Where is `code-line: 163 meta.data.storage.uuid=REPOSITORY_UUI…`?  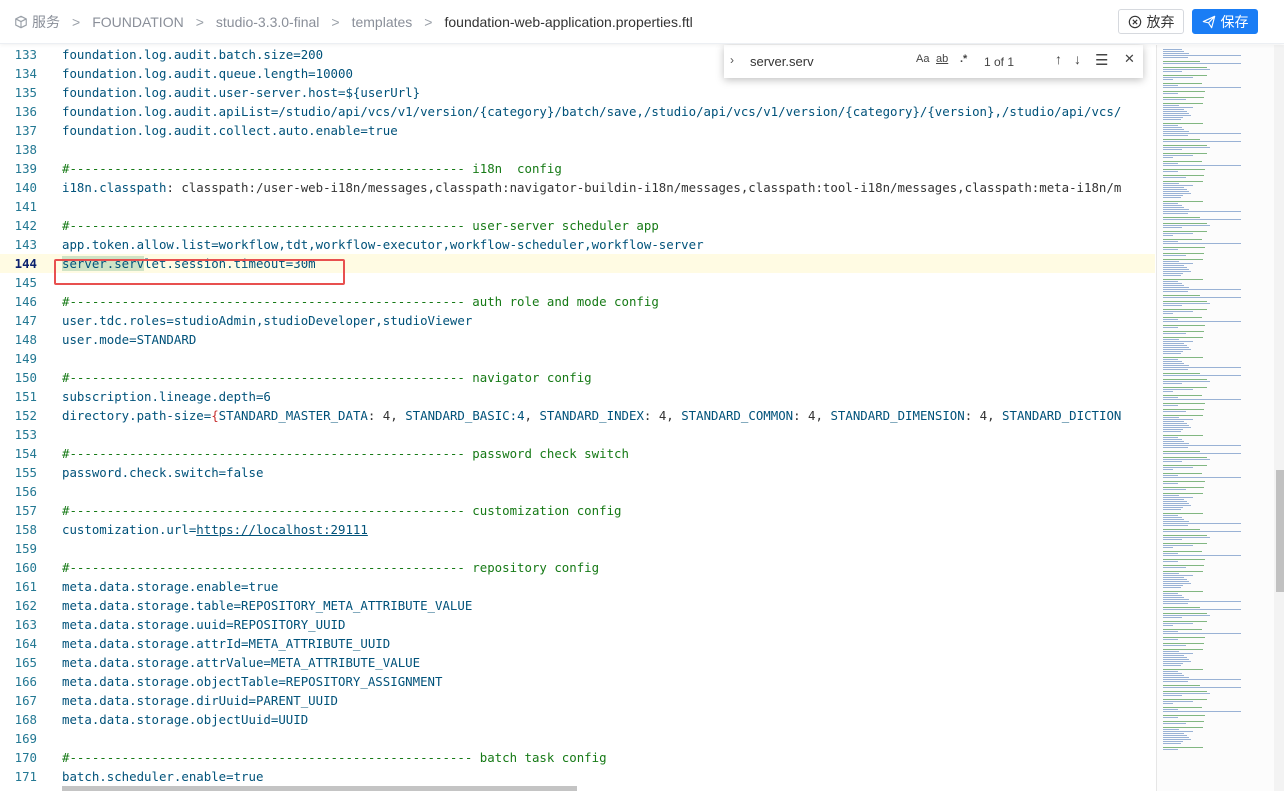
code-line: 163 meta.data.storage.uuid=REPOSITORY_UUI… is located at coordinates (577, 624).